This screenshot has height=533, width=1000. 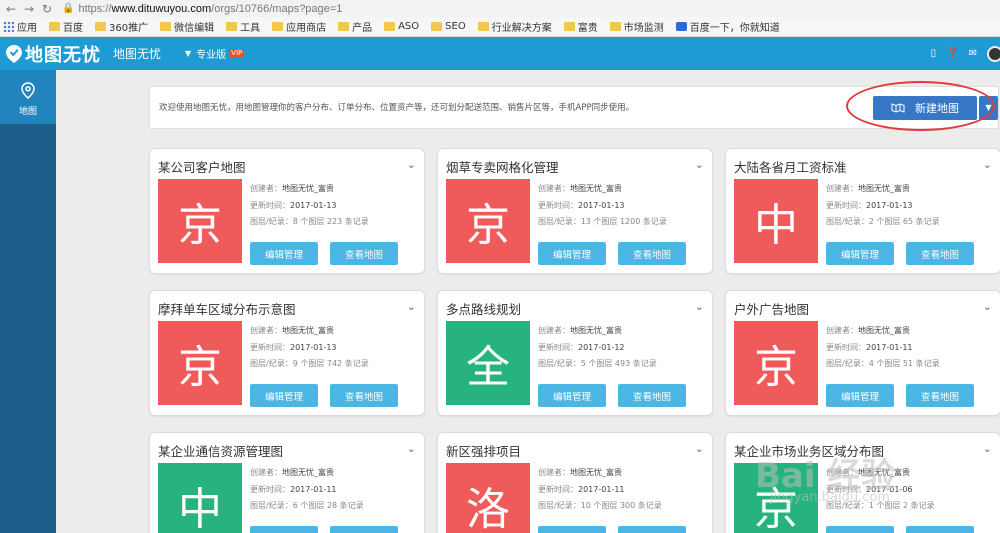 What do you see at coordinates (952, 53) in the screenshot?
I see `help-icon: ❓` at bounding box center [952, 53].